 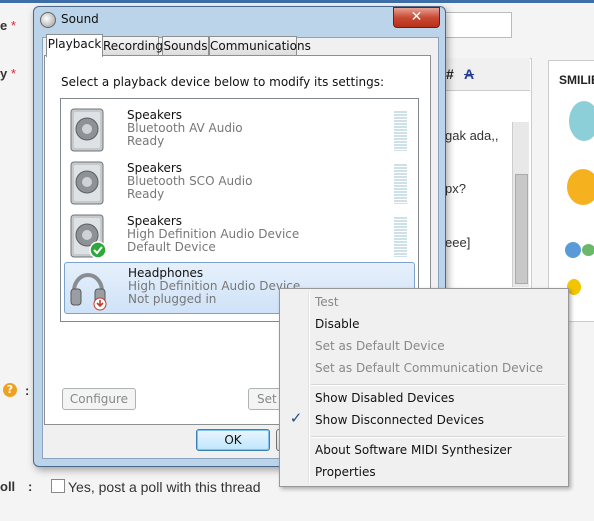 What do you see at coordinates (296, 418) in the screenshot?
I see `checkmark-icon: ✓` at bounding box center [296, 418].